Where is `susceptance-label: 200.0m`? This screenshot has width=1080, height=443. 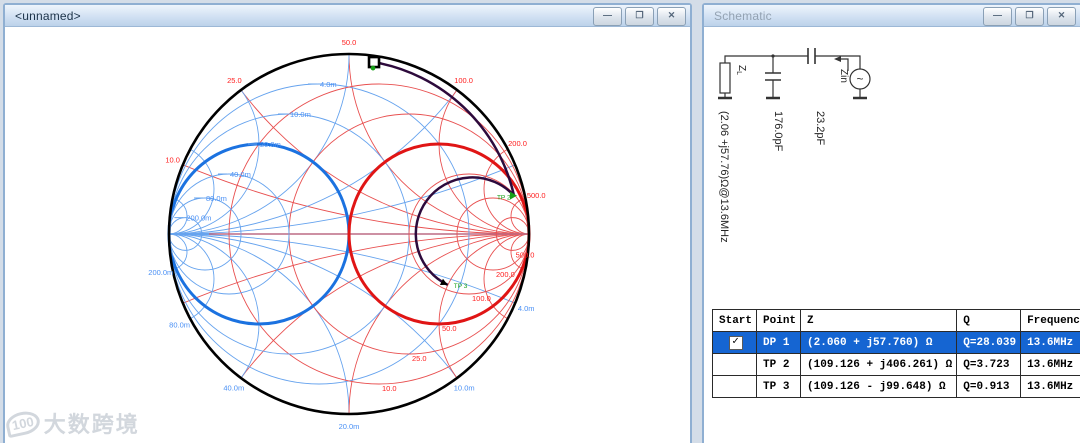 susceptance-label: 200.0m is located at coordinates (160, 272).